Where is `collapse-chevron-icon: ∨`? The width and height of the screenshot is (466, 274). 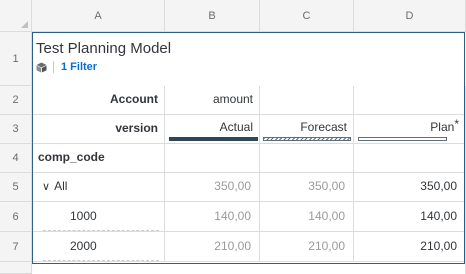
collapse-chevron-icon: ∨ is located at coordinates (46, 187).